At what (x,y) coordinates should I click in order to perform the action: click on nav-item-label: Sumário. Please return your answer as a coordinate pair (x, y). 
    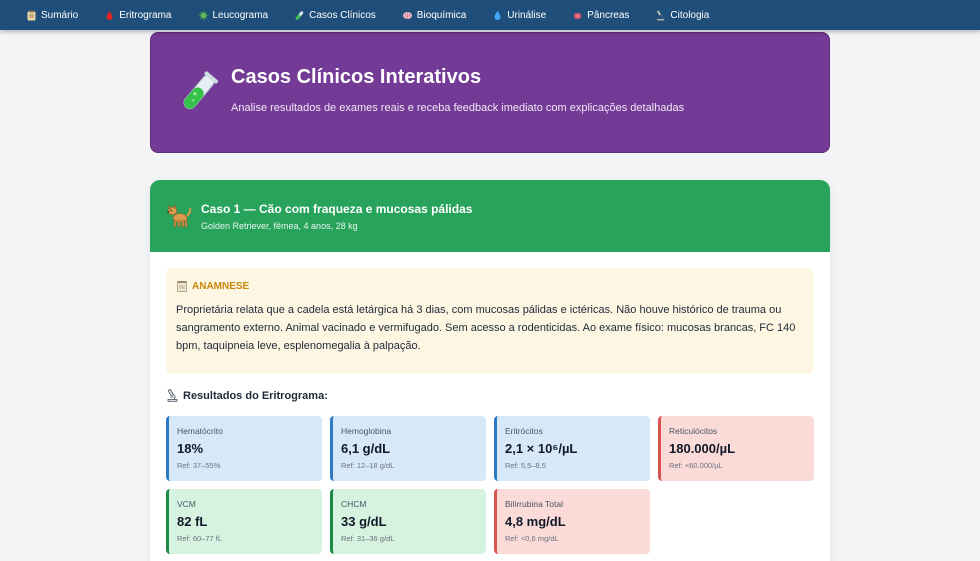
    Looking at the image, I should click on (60, 15).